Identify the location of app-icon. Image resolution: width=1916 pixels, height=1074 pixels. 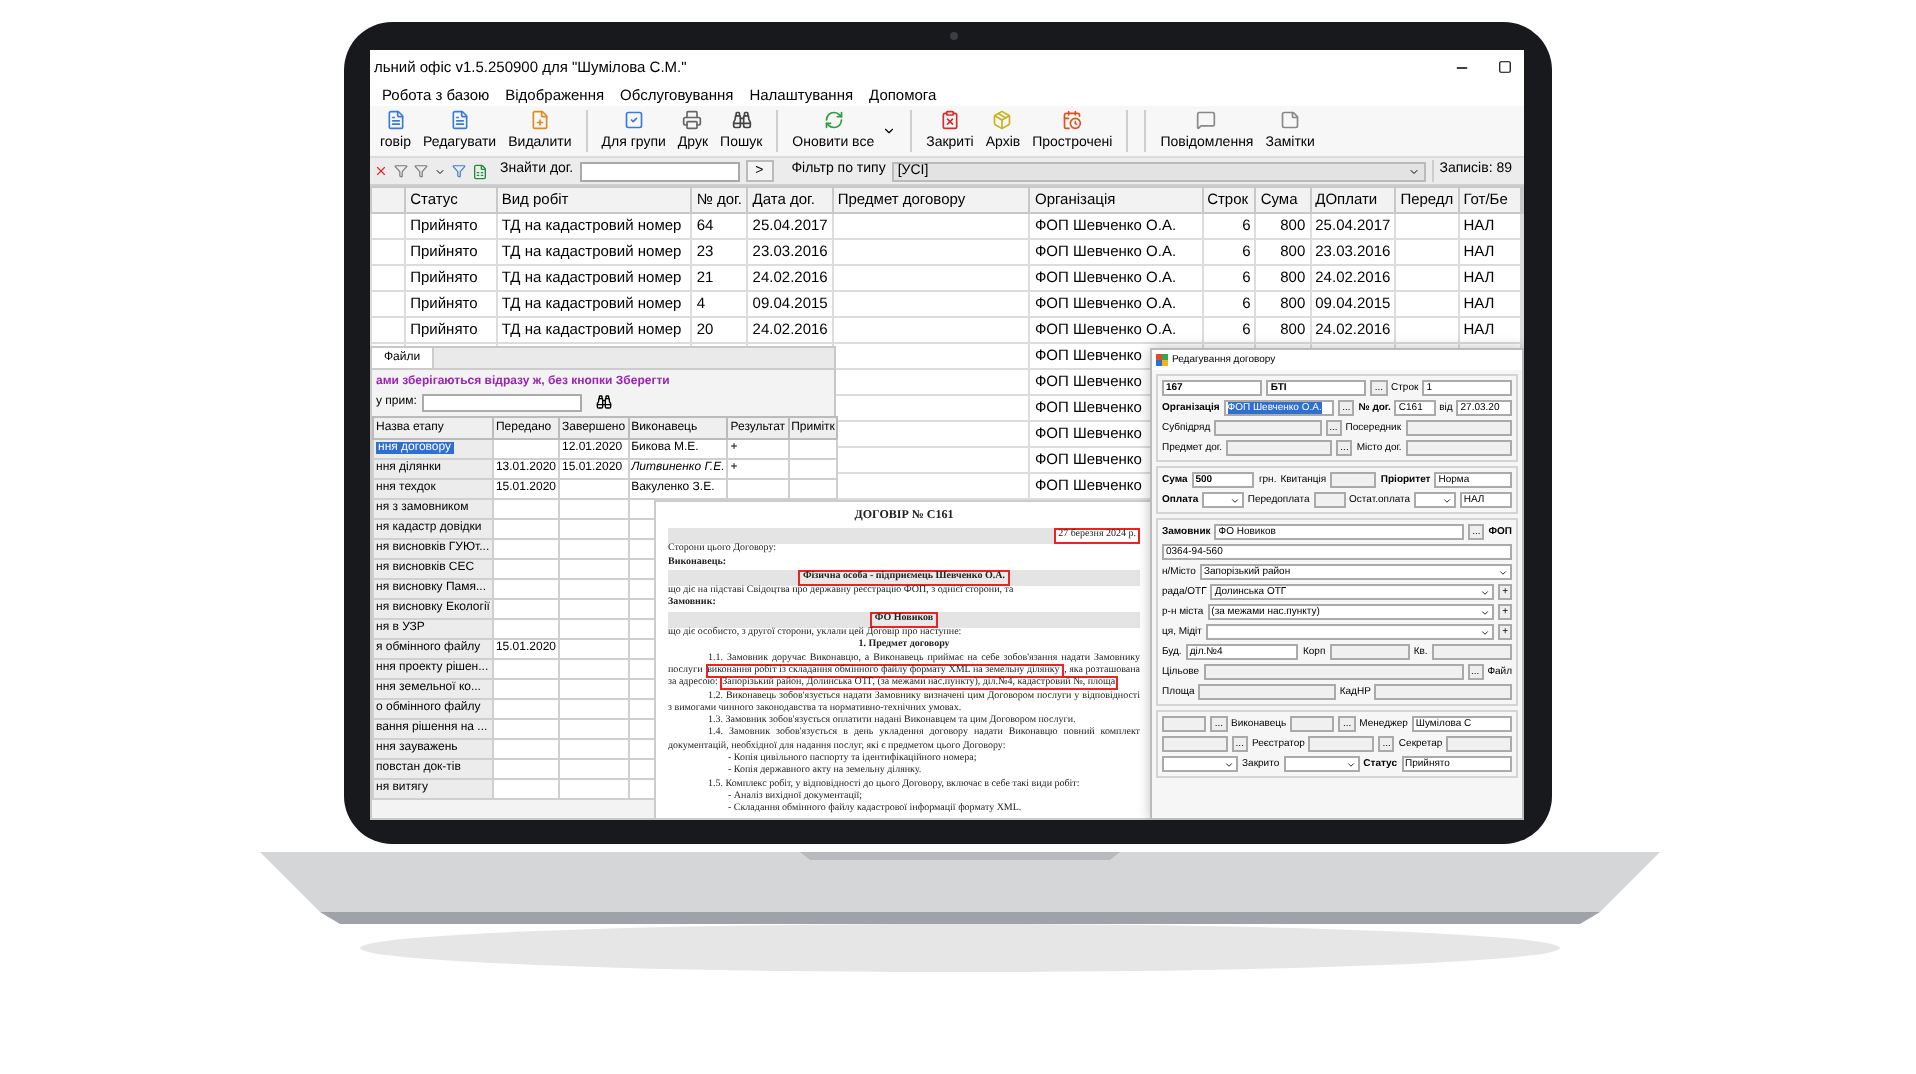
(1162, 360).